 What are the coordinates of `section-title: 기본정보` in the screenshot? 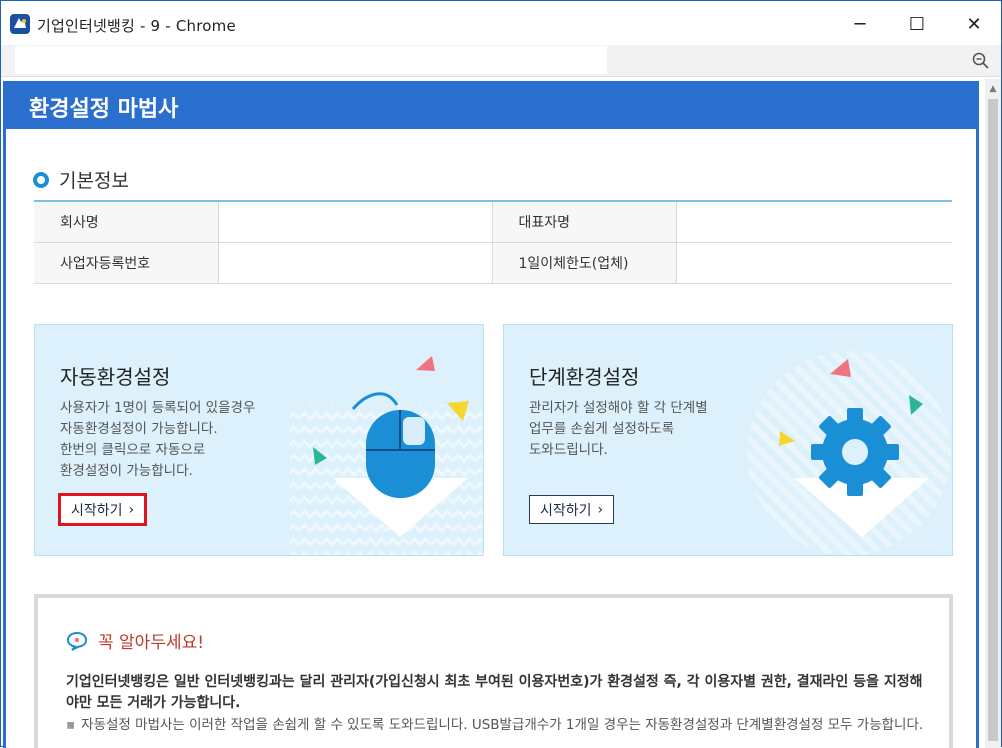 It's located at (81, 179).